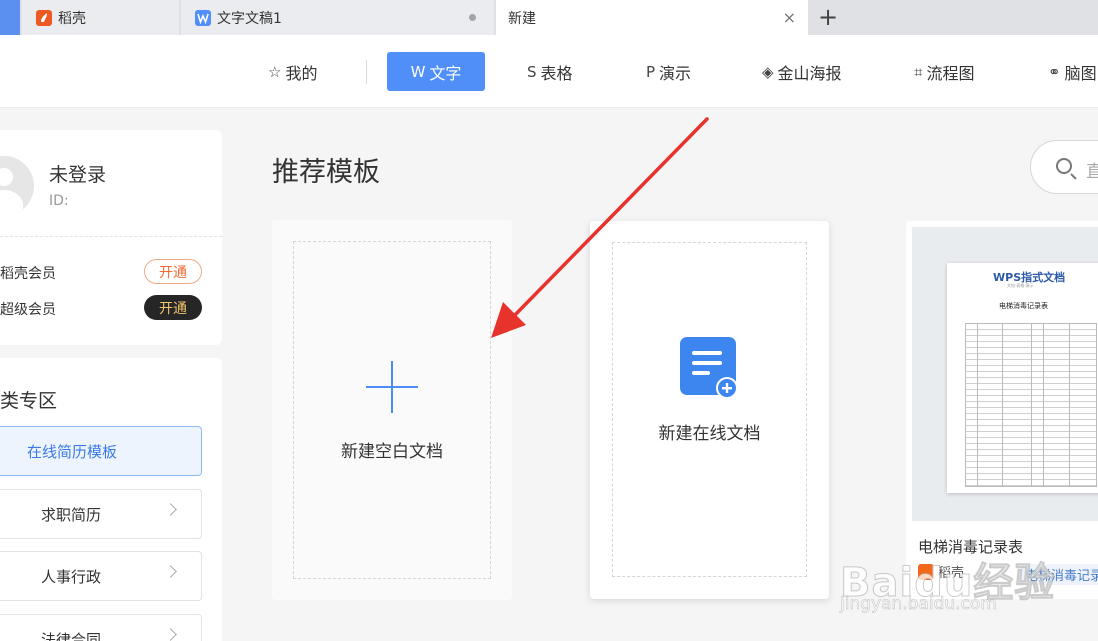 This screenshot has width=1098, height=641. I want to click on category-zone-card: 类专区 在线简历模板 求职简历 人事行政 法律合同, so click(111, 499).